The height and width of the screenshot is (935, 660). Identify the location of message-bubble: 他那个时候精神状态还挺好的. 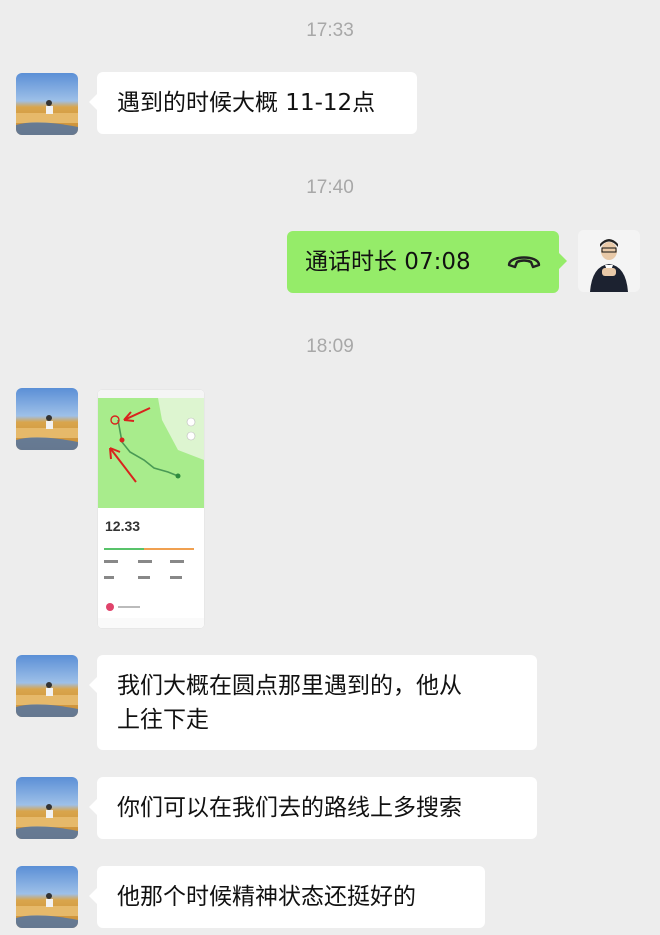
(287, 897).